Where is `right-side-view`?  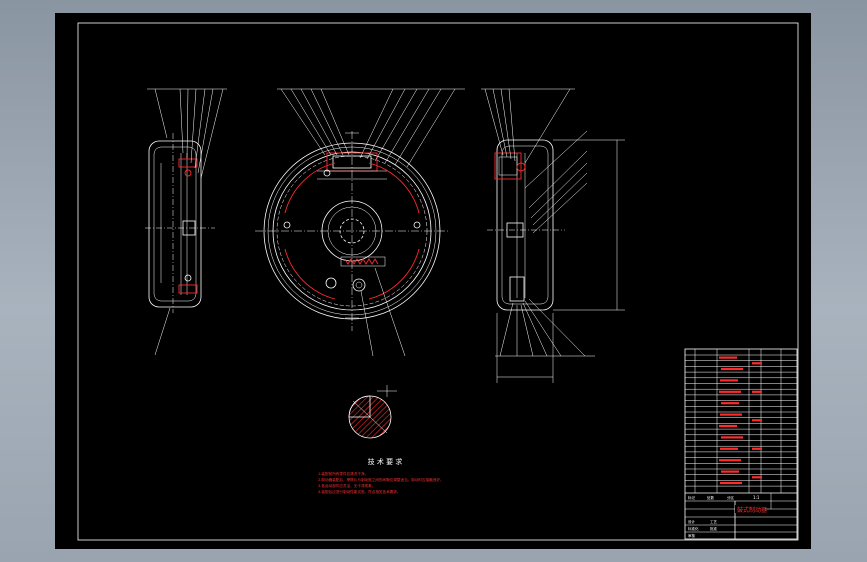
right-side-view is located at coordinates (553, 235).